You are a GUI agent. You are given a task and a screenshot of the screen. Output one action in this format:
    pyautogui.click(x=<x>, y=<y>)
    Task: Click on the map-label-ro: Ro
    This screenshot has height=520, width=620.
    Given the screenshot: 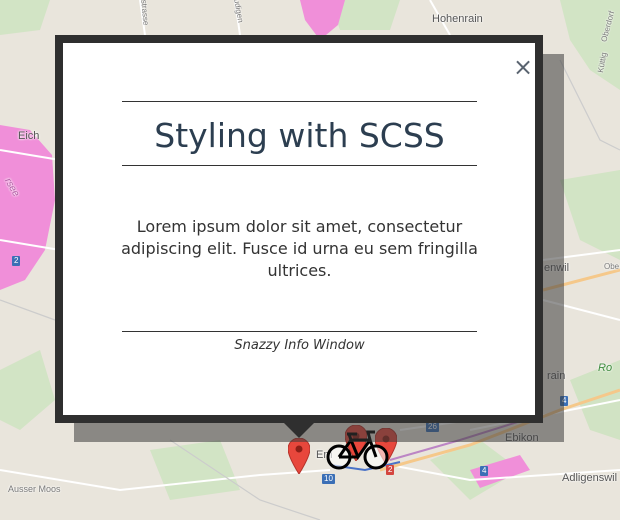 What is the action you would take?
    pyautogui.click(x=605, y=368)
    